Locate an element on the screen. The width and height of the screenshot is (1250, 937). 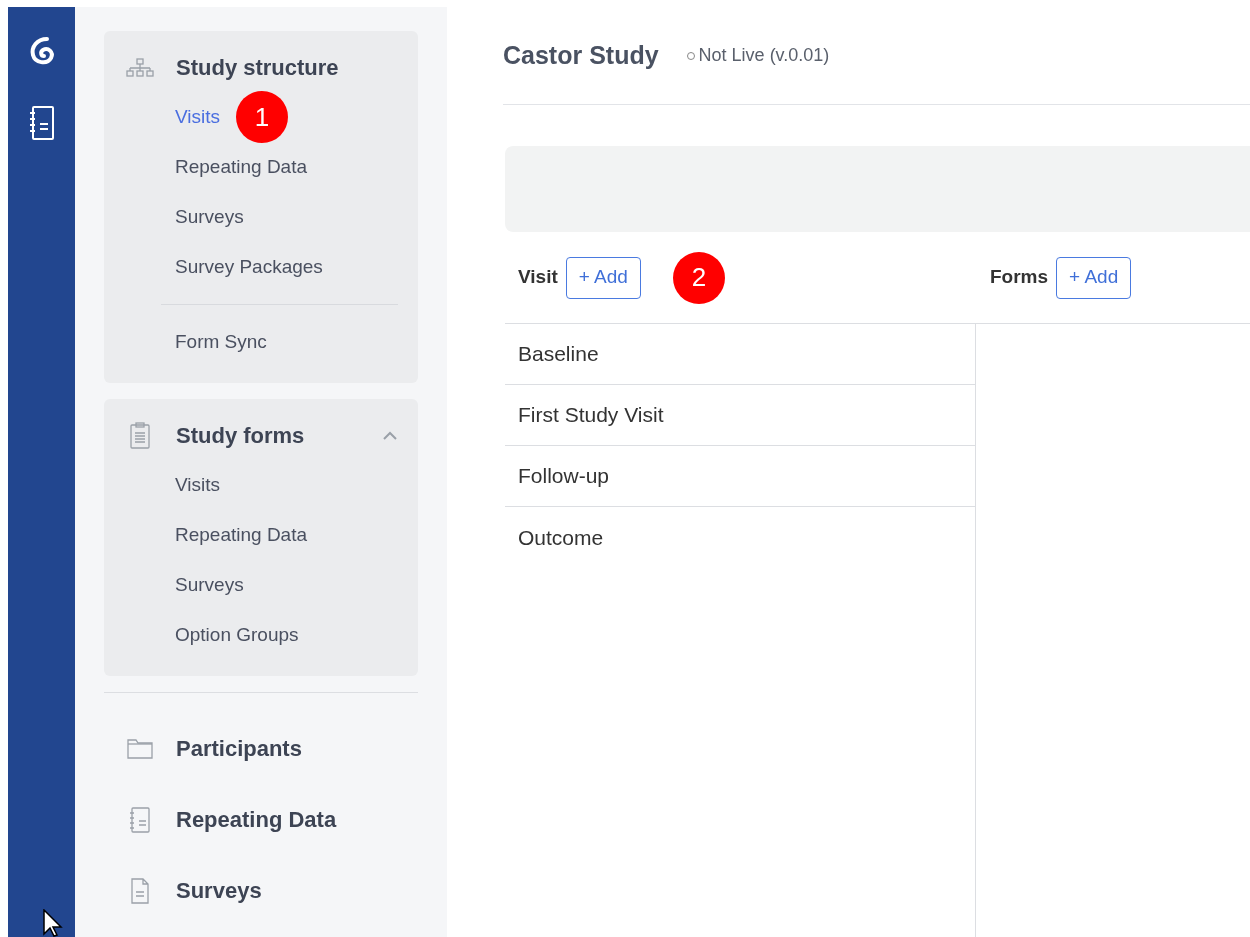
folder-icon is located at coordinates (140, 748).